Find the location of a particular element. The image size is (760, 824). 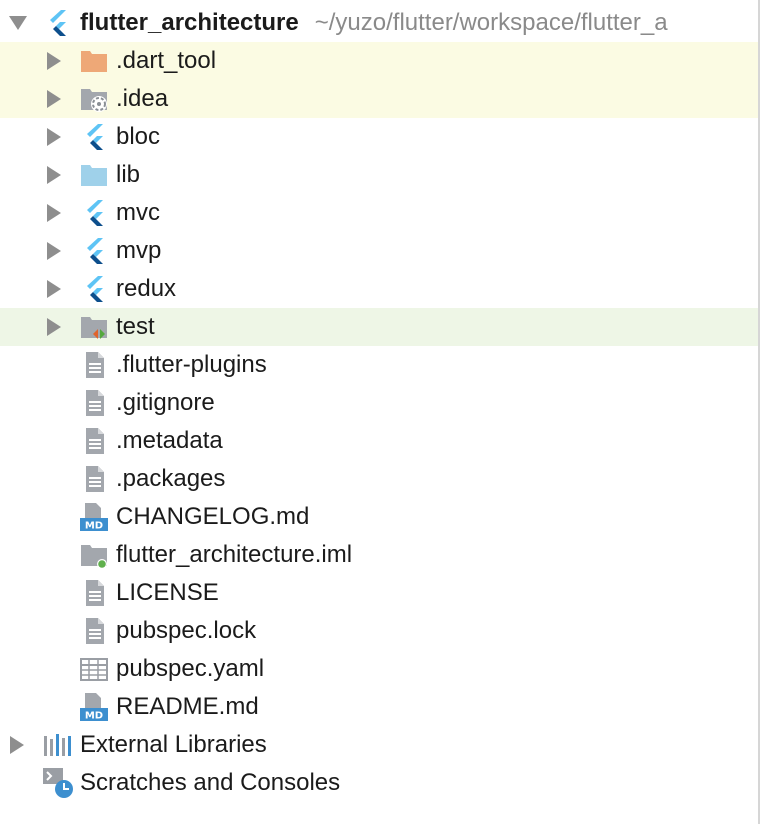

tree-item-label: pubspec.lock is located at coordinates (186, 630).